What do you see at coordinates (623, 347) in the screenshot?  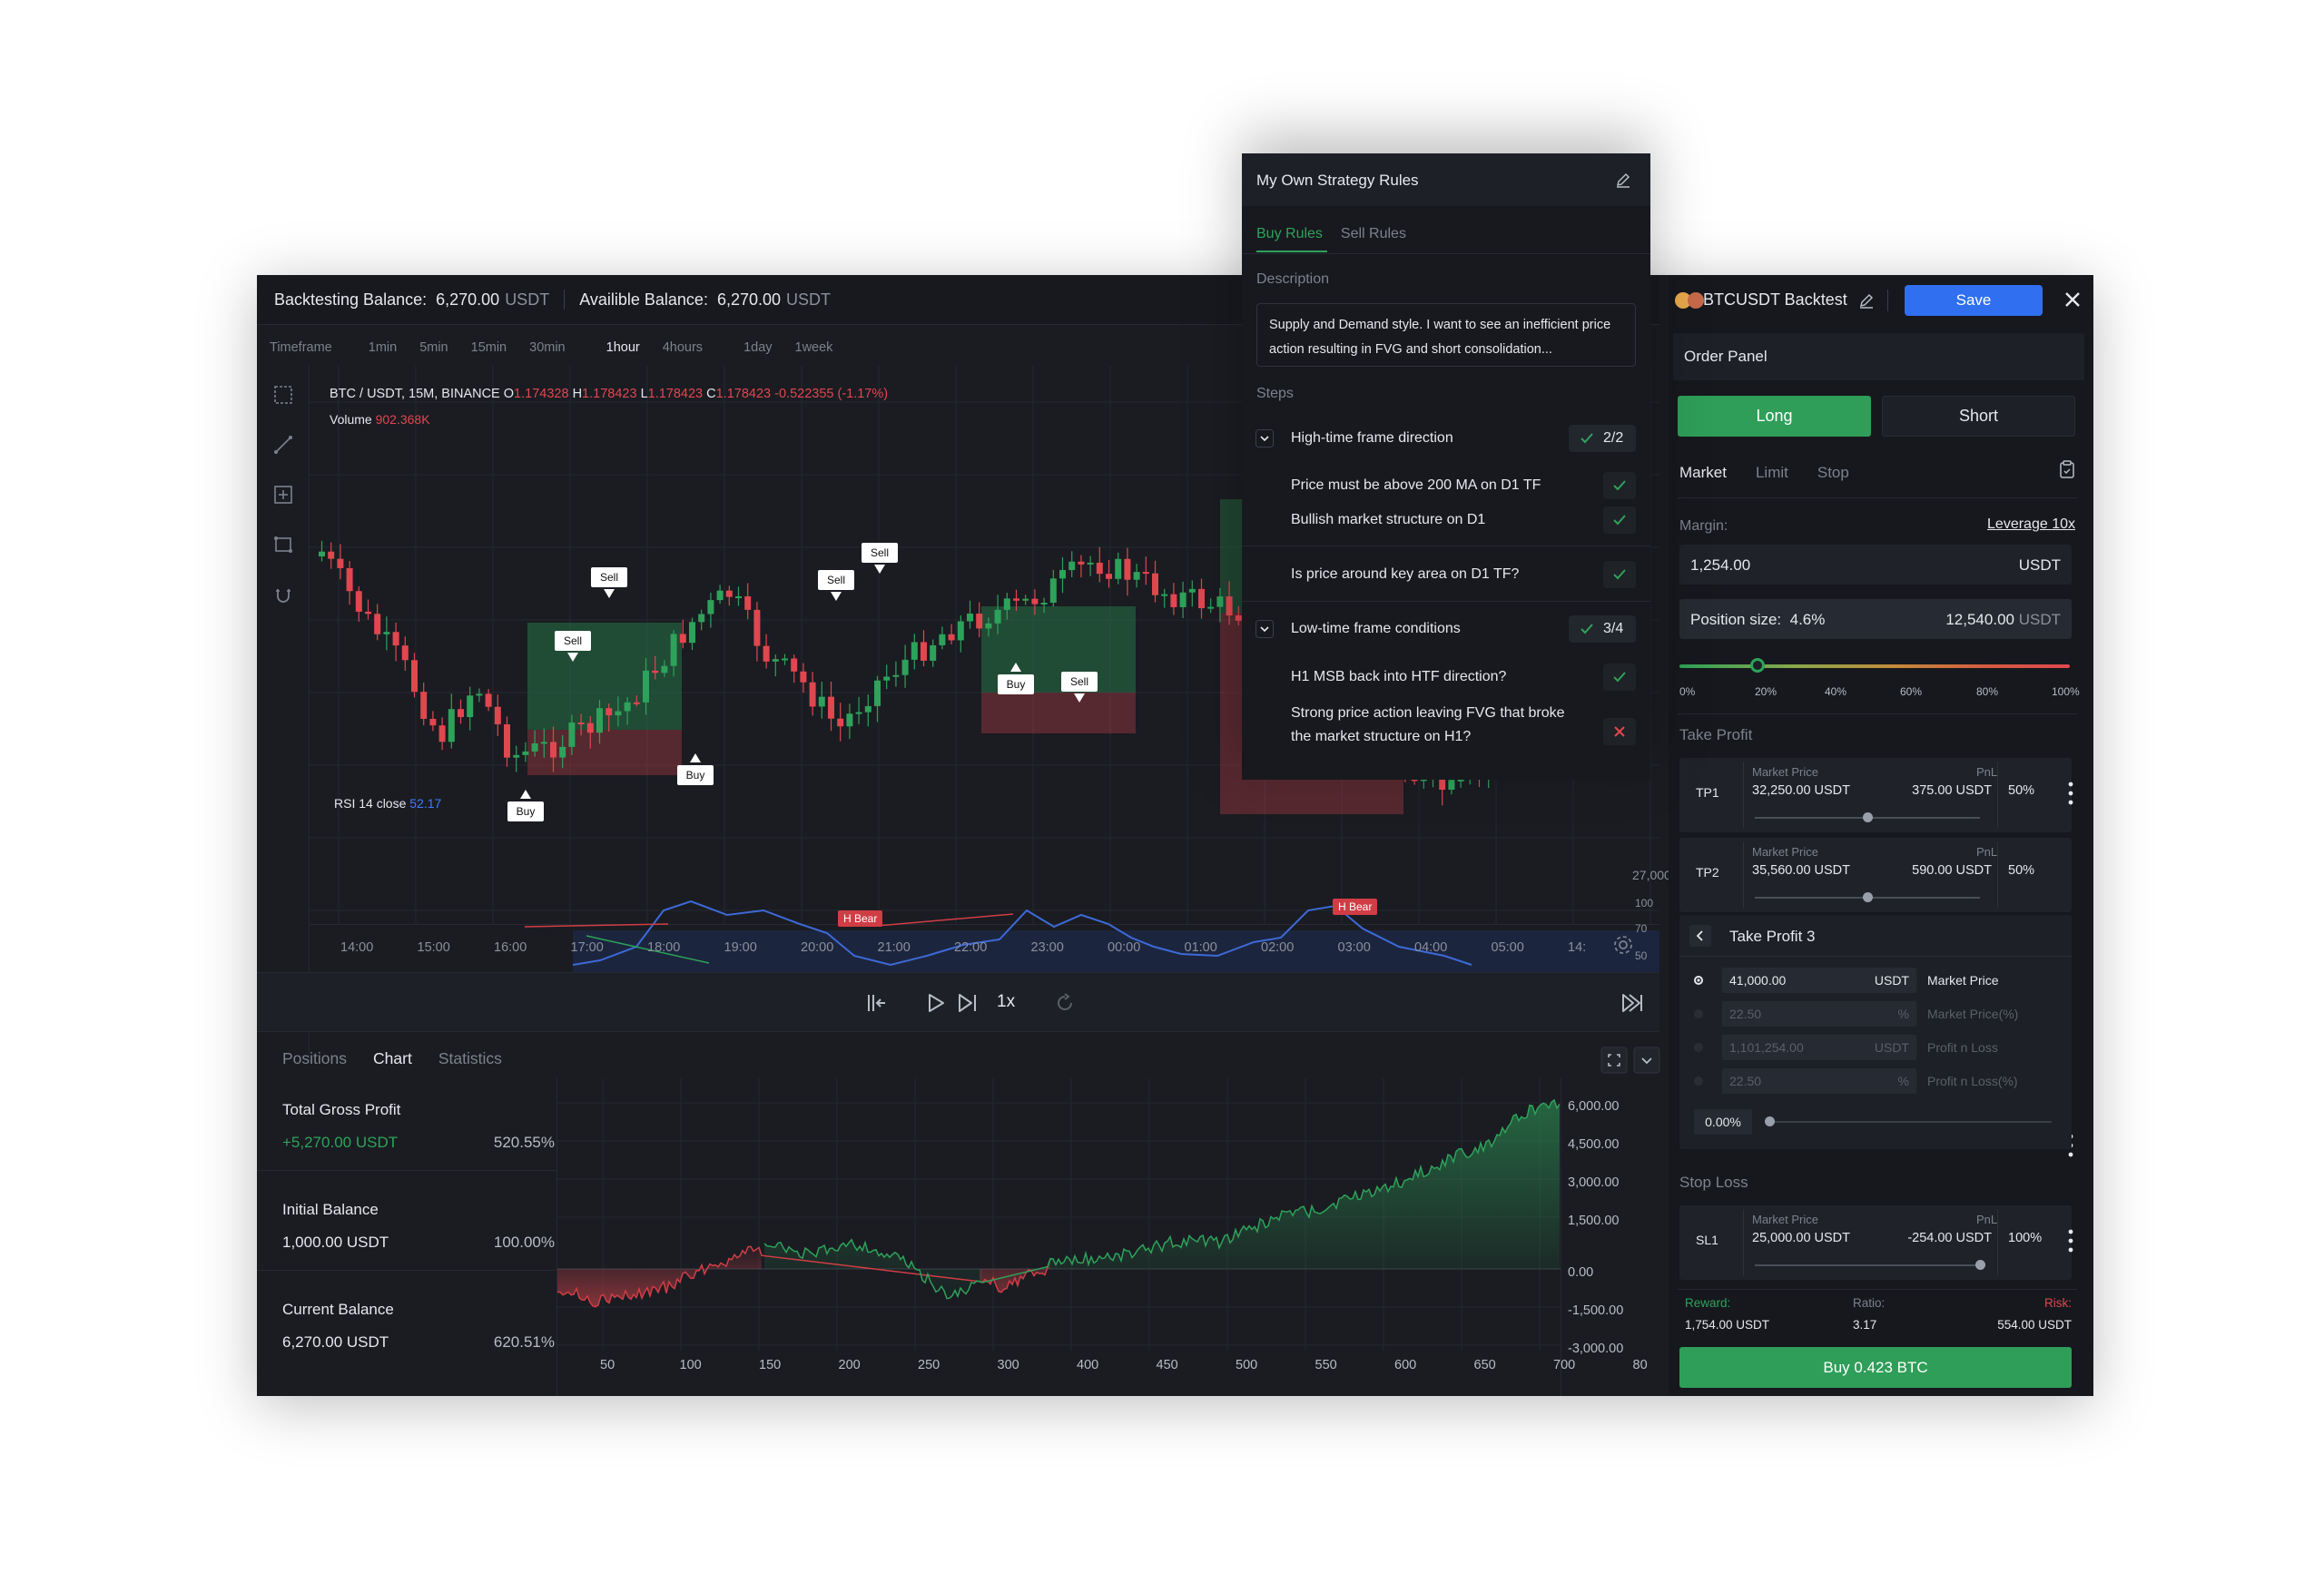 I see `timeframe-1hour: 1hour` at bounding box center [623, 347].